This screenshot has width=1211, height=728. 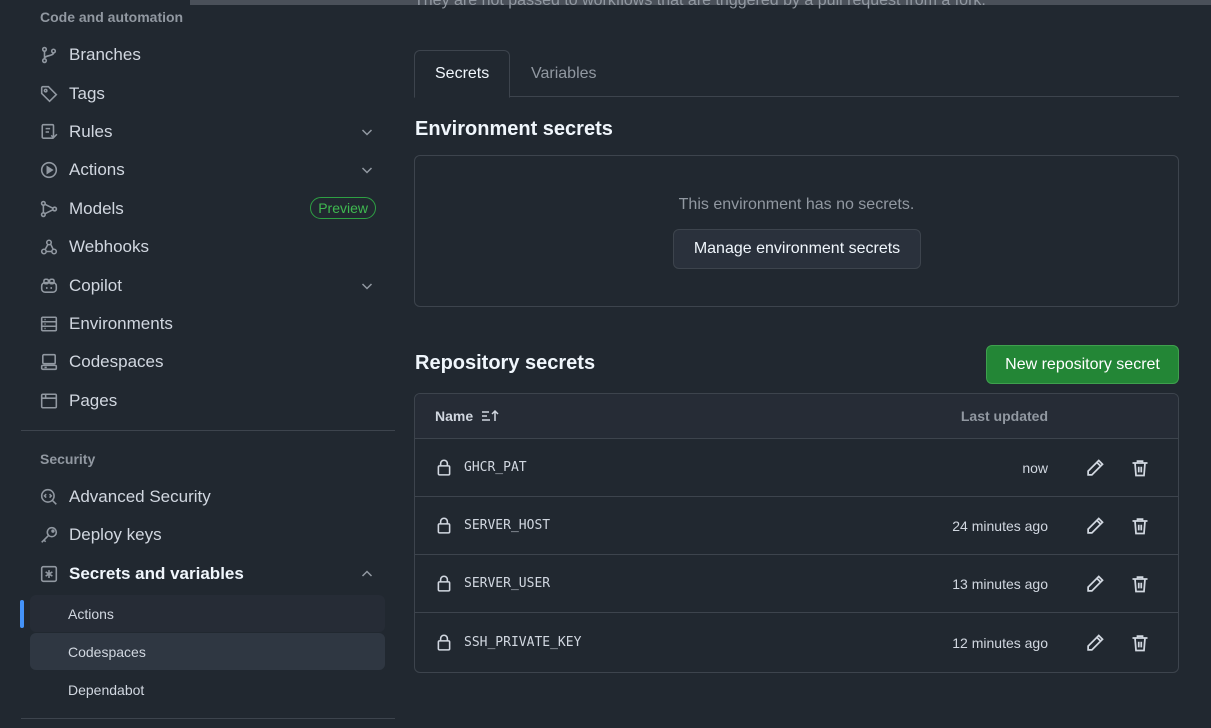 What do you see at coordinates (49, 209) in the screenshot?
I see `models-icon` at bounding box center [49, 209].